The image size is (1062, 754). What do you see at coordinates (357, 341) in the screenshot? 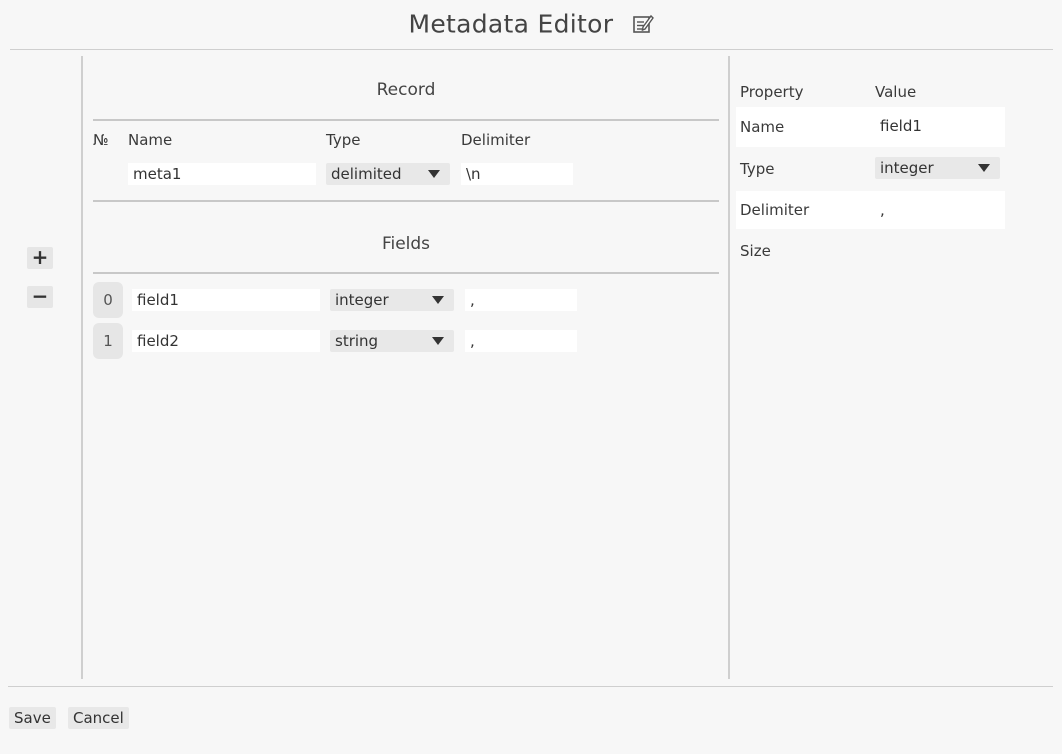
I see `field-type-value: string` at bounding box center [357, 341].